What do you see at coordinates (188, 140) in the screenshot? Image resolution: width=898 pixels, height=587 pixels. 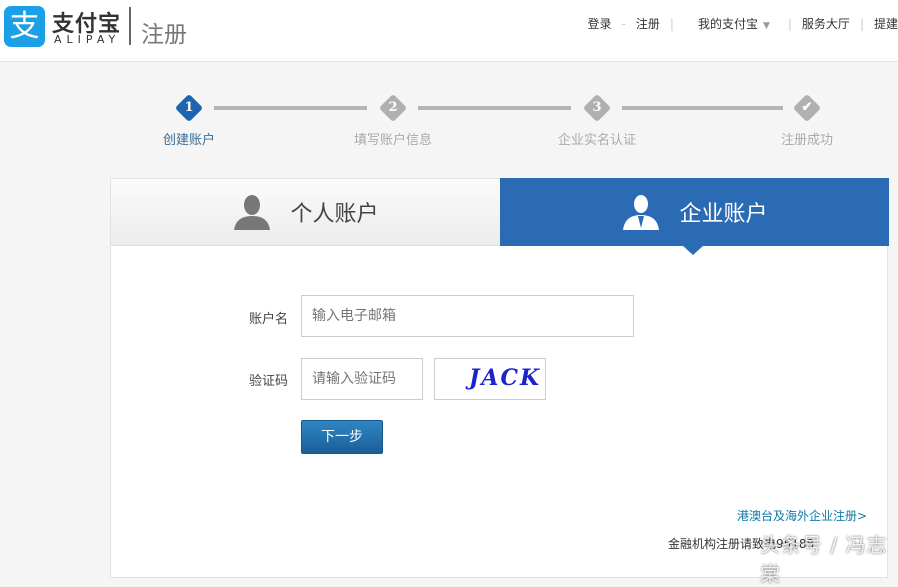 I see `step-label: 创建账户` at bounding box center [188, 140].